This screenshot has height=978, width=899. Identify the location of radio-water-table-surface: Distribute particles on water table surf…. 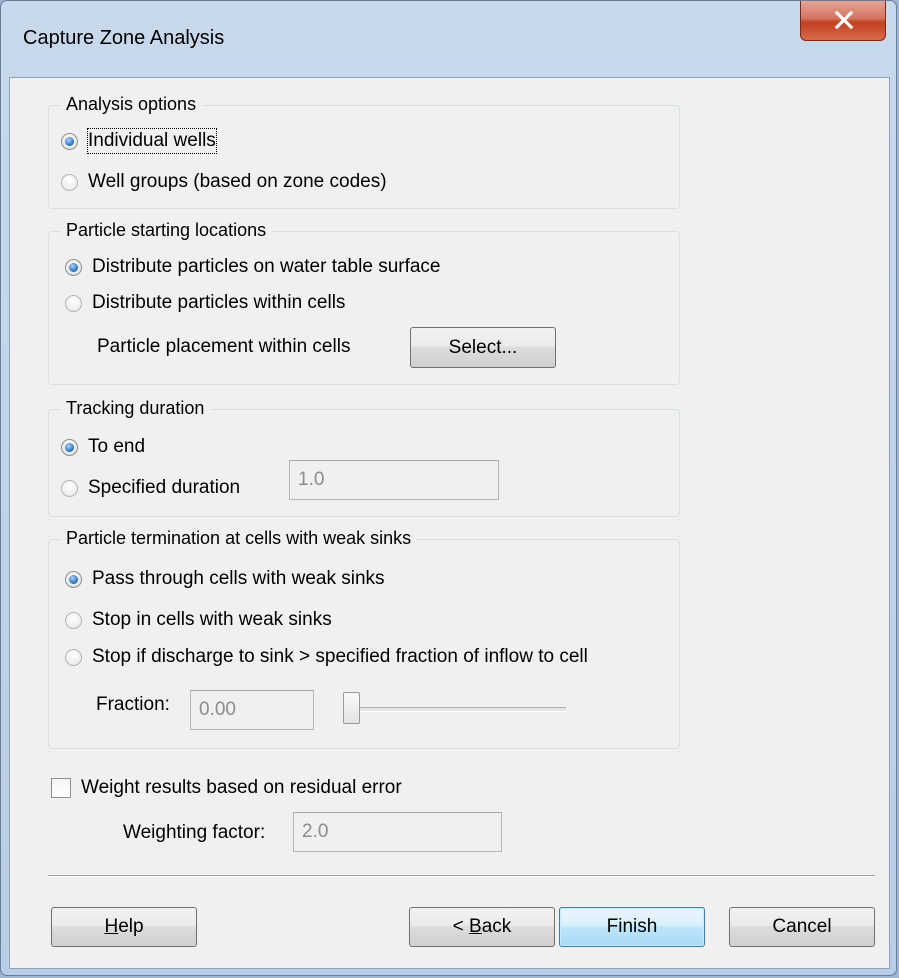
(253, 267).